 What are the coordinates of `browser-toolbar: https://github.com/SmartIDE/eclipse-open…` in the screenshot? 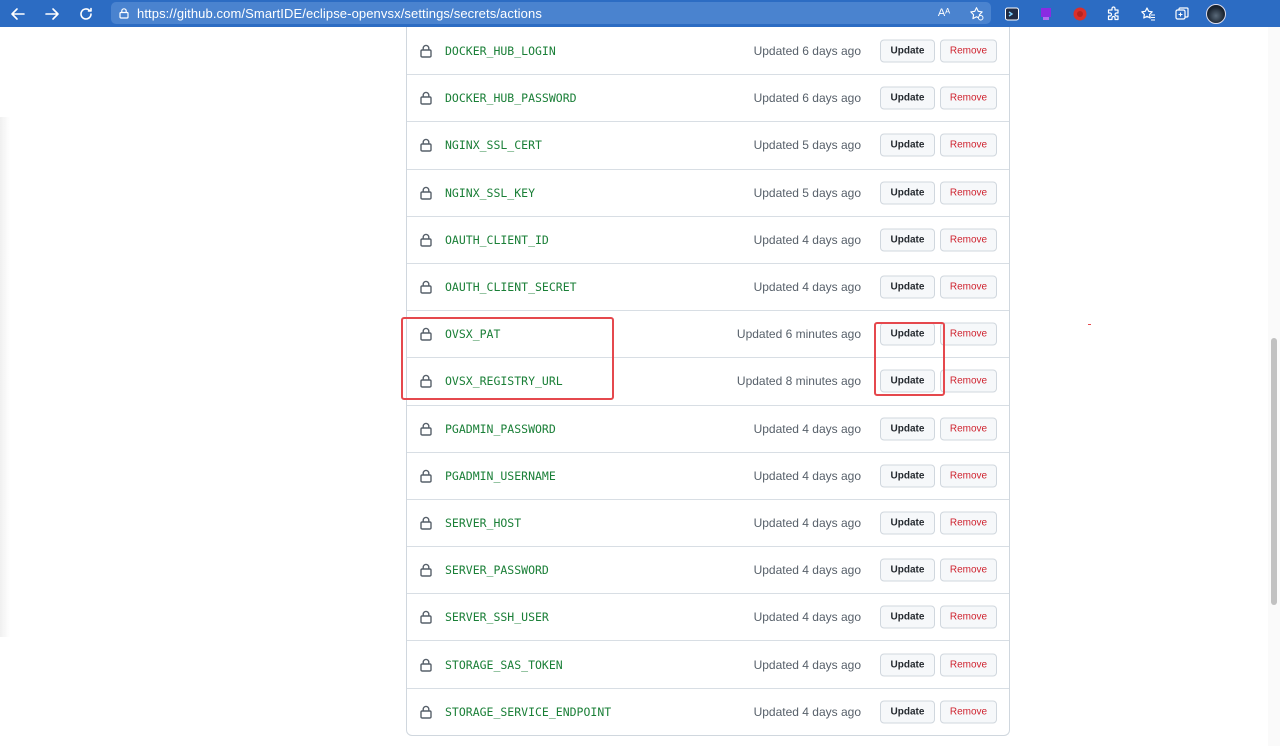 It's located at (640, 13).